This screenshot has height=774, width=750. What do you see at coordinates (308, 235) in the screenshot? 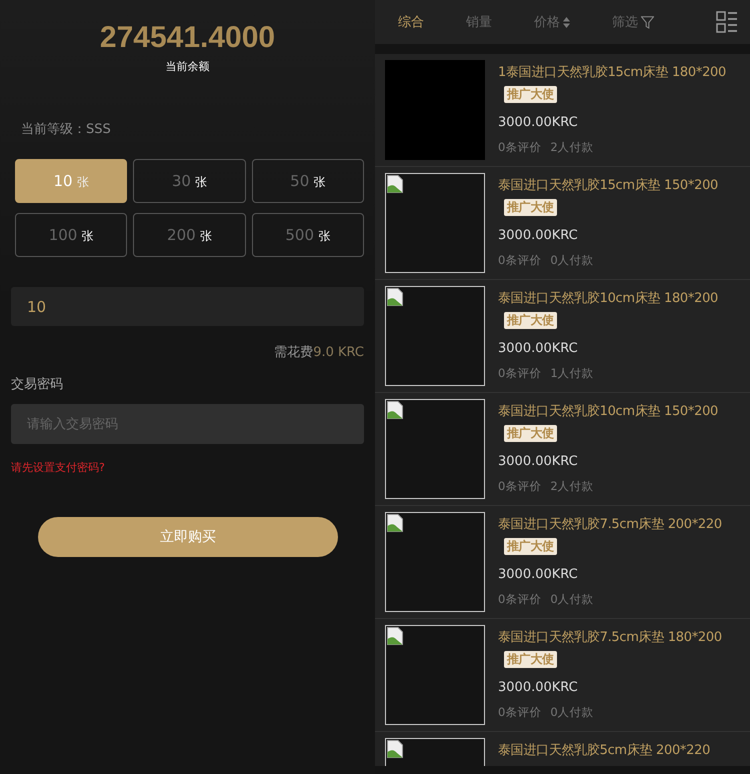
I see `quantity-option: 500 张` at bounding box center [308, 235].